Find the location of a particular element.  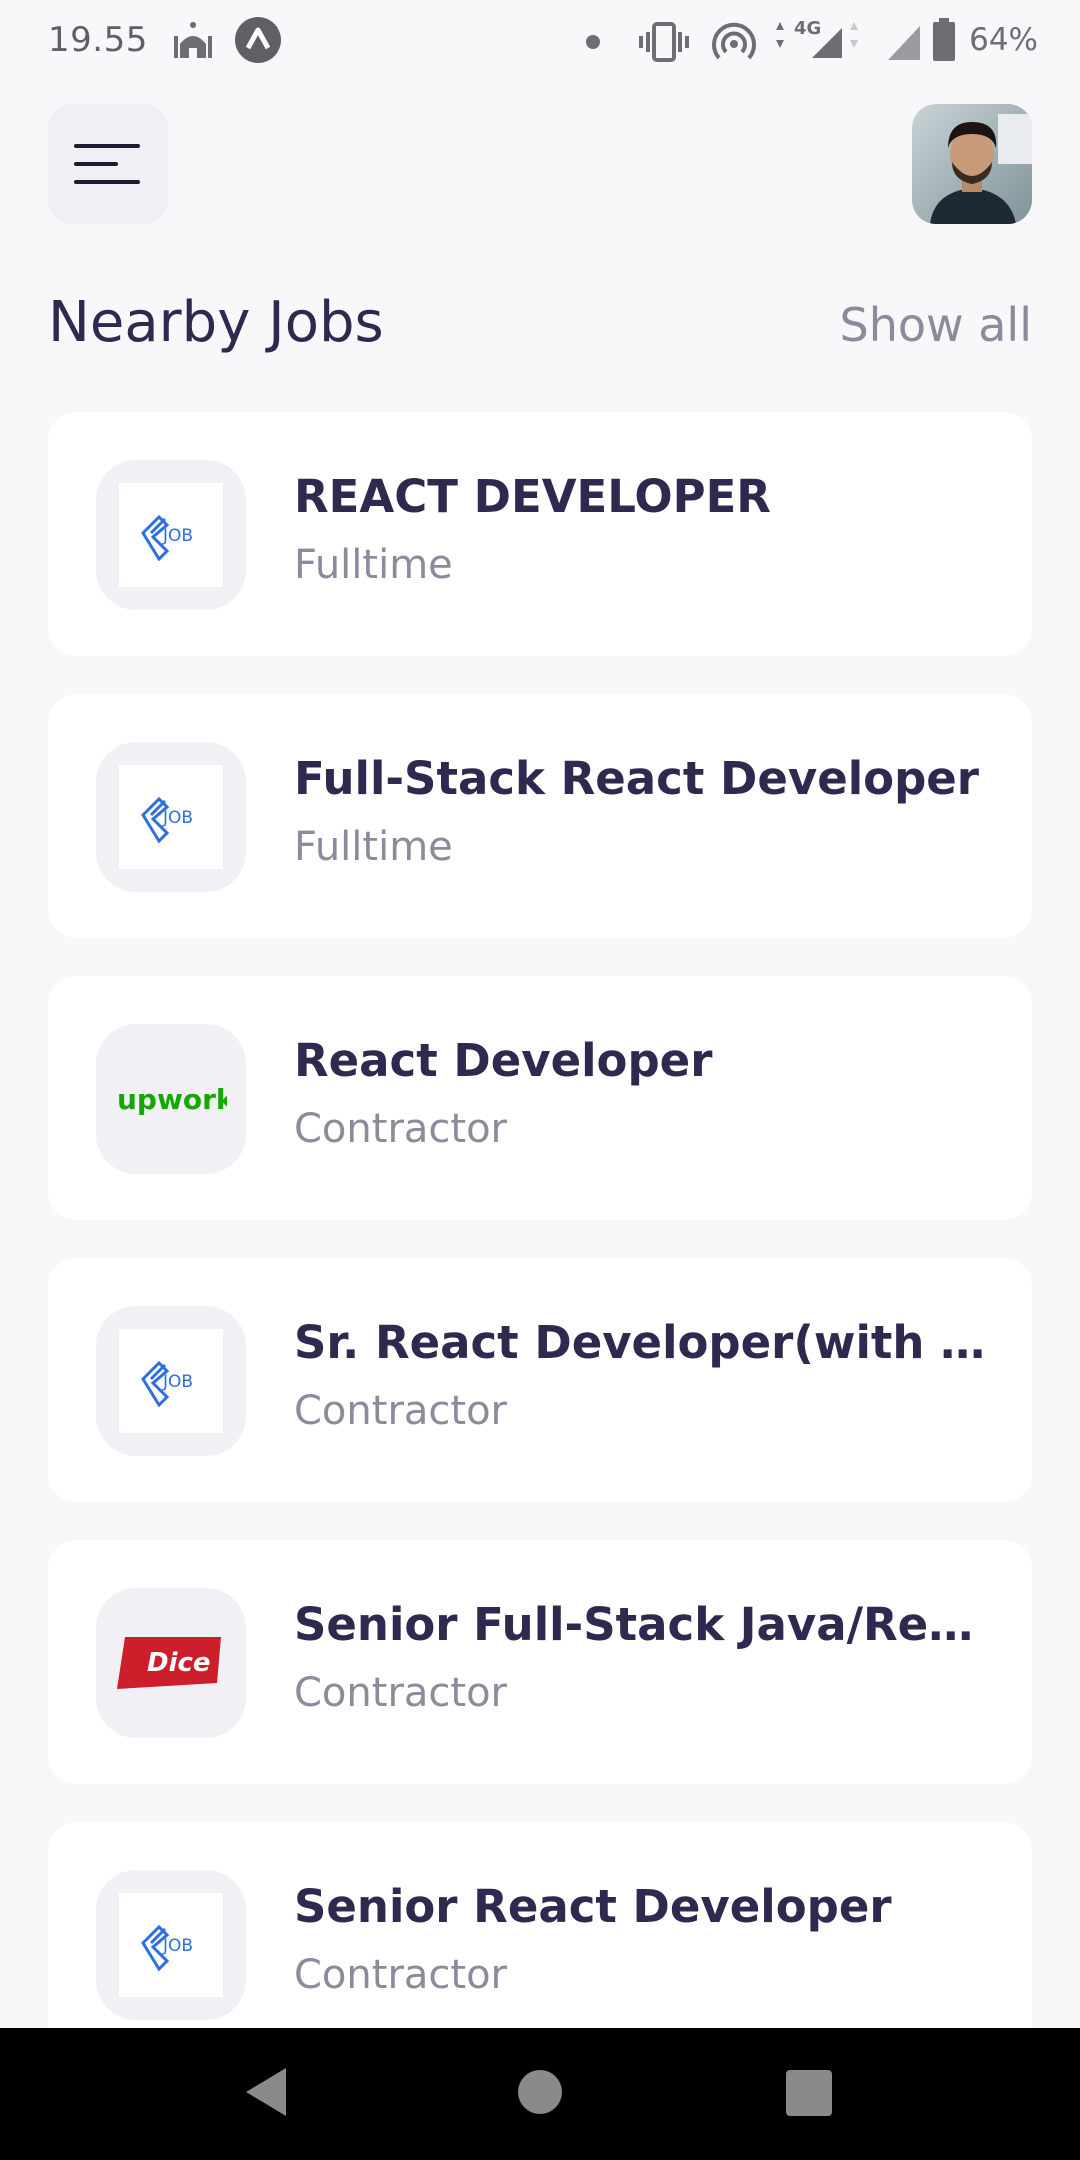

job-title: Sr. React Developer(with React Native) is located at coordinates (644, 1342).